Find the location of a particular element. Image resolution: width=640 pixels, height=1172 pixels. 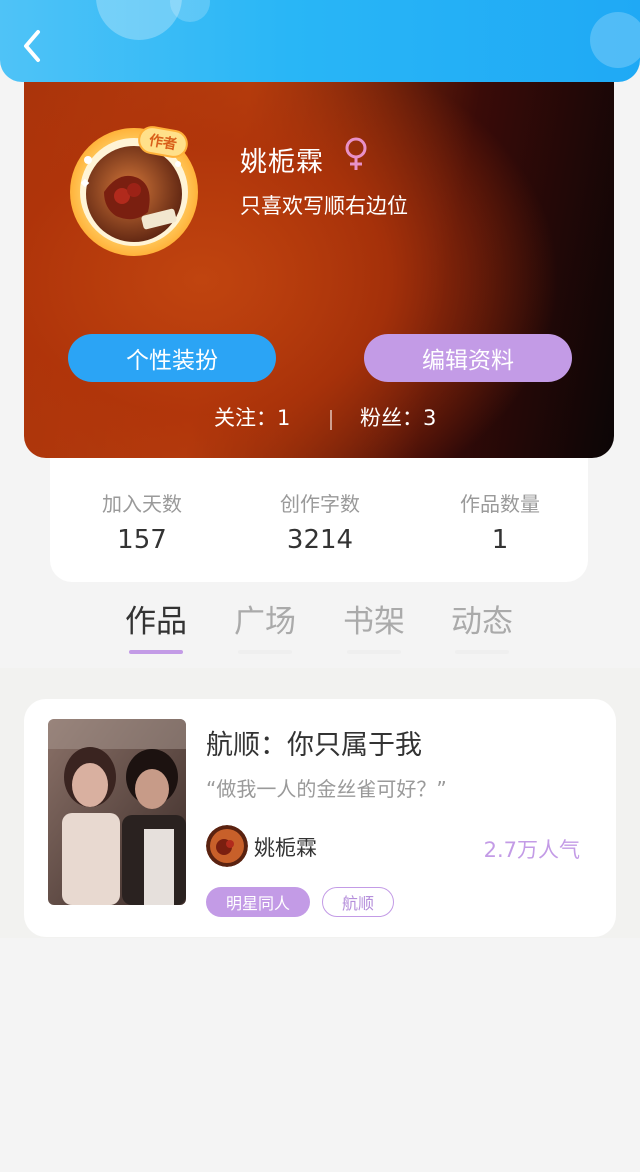

follow-divider is located at coordinates (331, 420).